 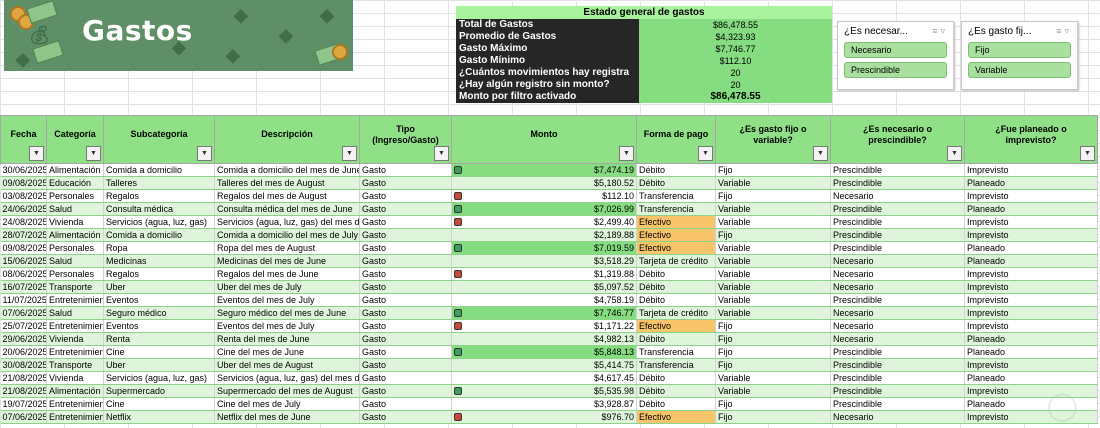 What do you see at coordinates (23, 235) in the screenshot?
I see `table-cell: 28/07/2025` at bounding box center [23, 235].